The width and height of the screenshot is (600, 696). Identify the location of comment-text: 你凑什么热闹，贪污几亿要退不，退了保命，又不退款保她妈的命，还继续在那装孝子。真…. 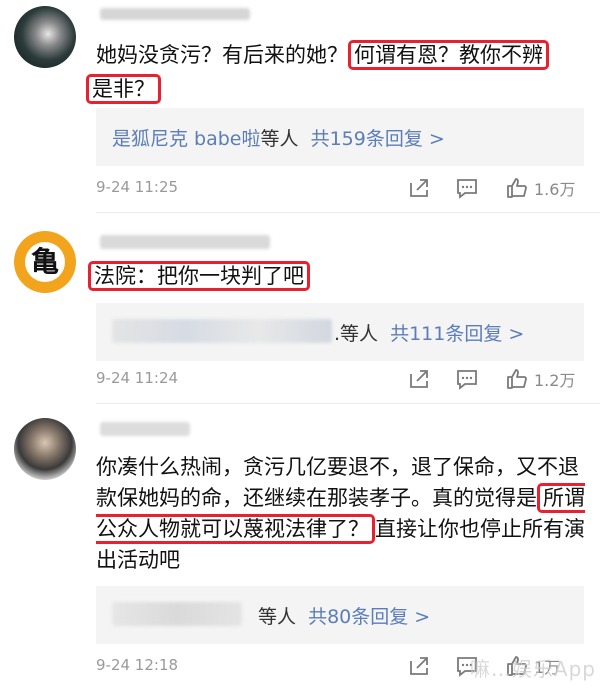
(341, 514).